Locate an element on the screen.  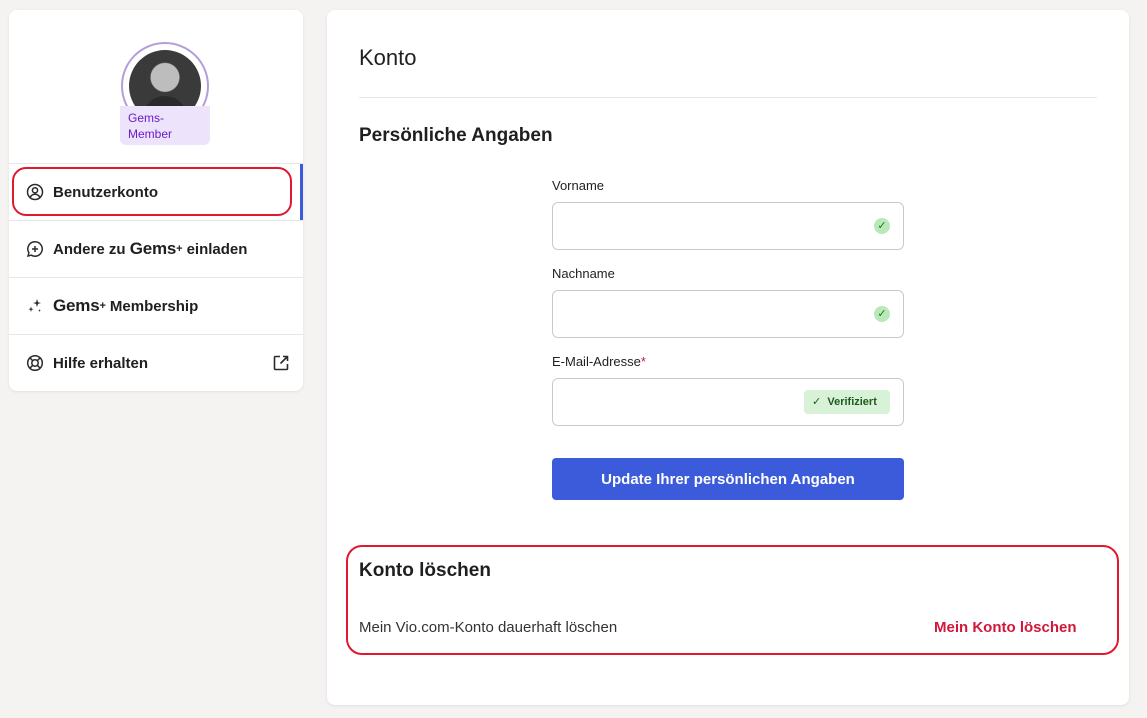
last-name-field is located at coordinates (728, 314).